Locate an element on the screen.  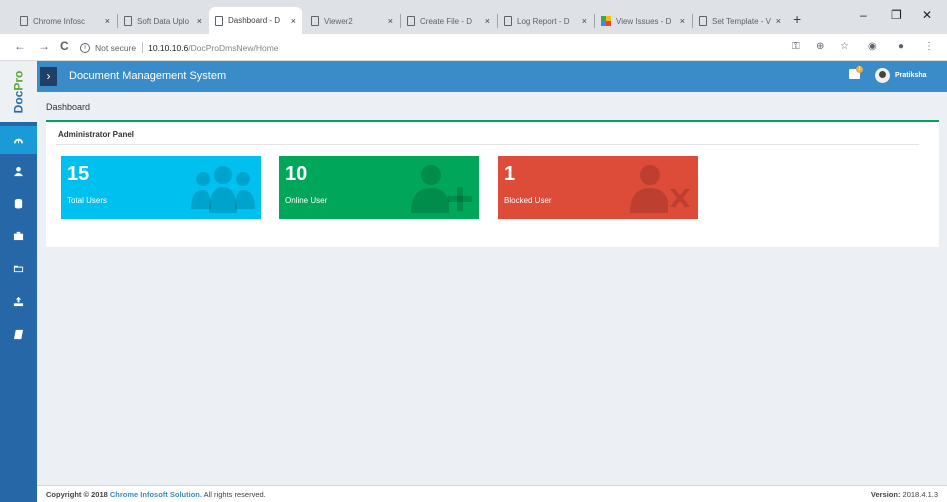
browser-tab: Create File - D × is located at coordinates (448, 21).